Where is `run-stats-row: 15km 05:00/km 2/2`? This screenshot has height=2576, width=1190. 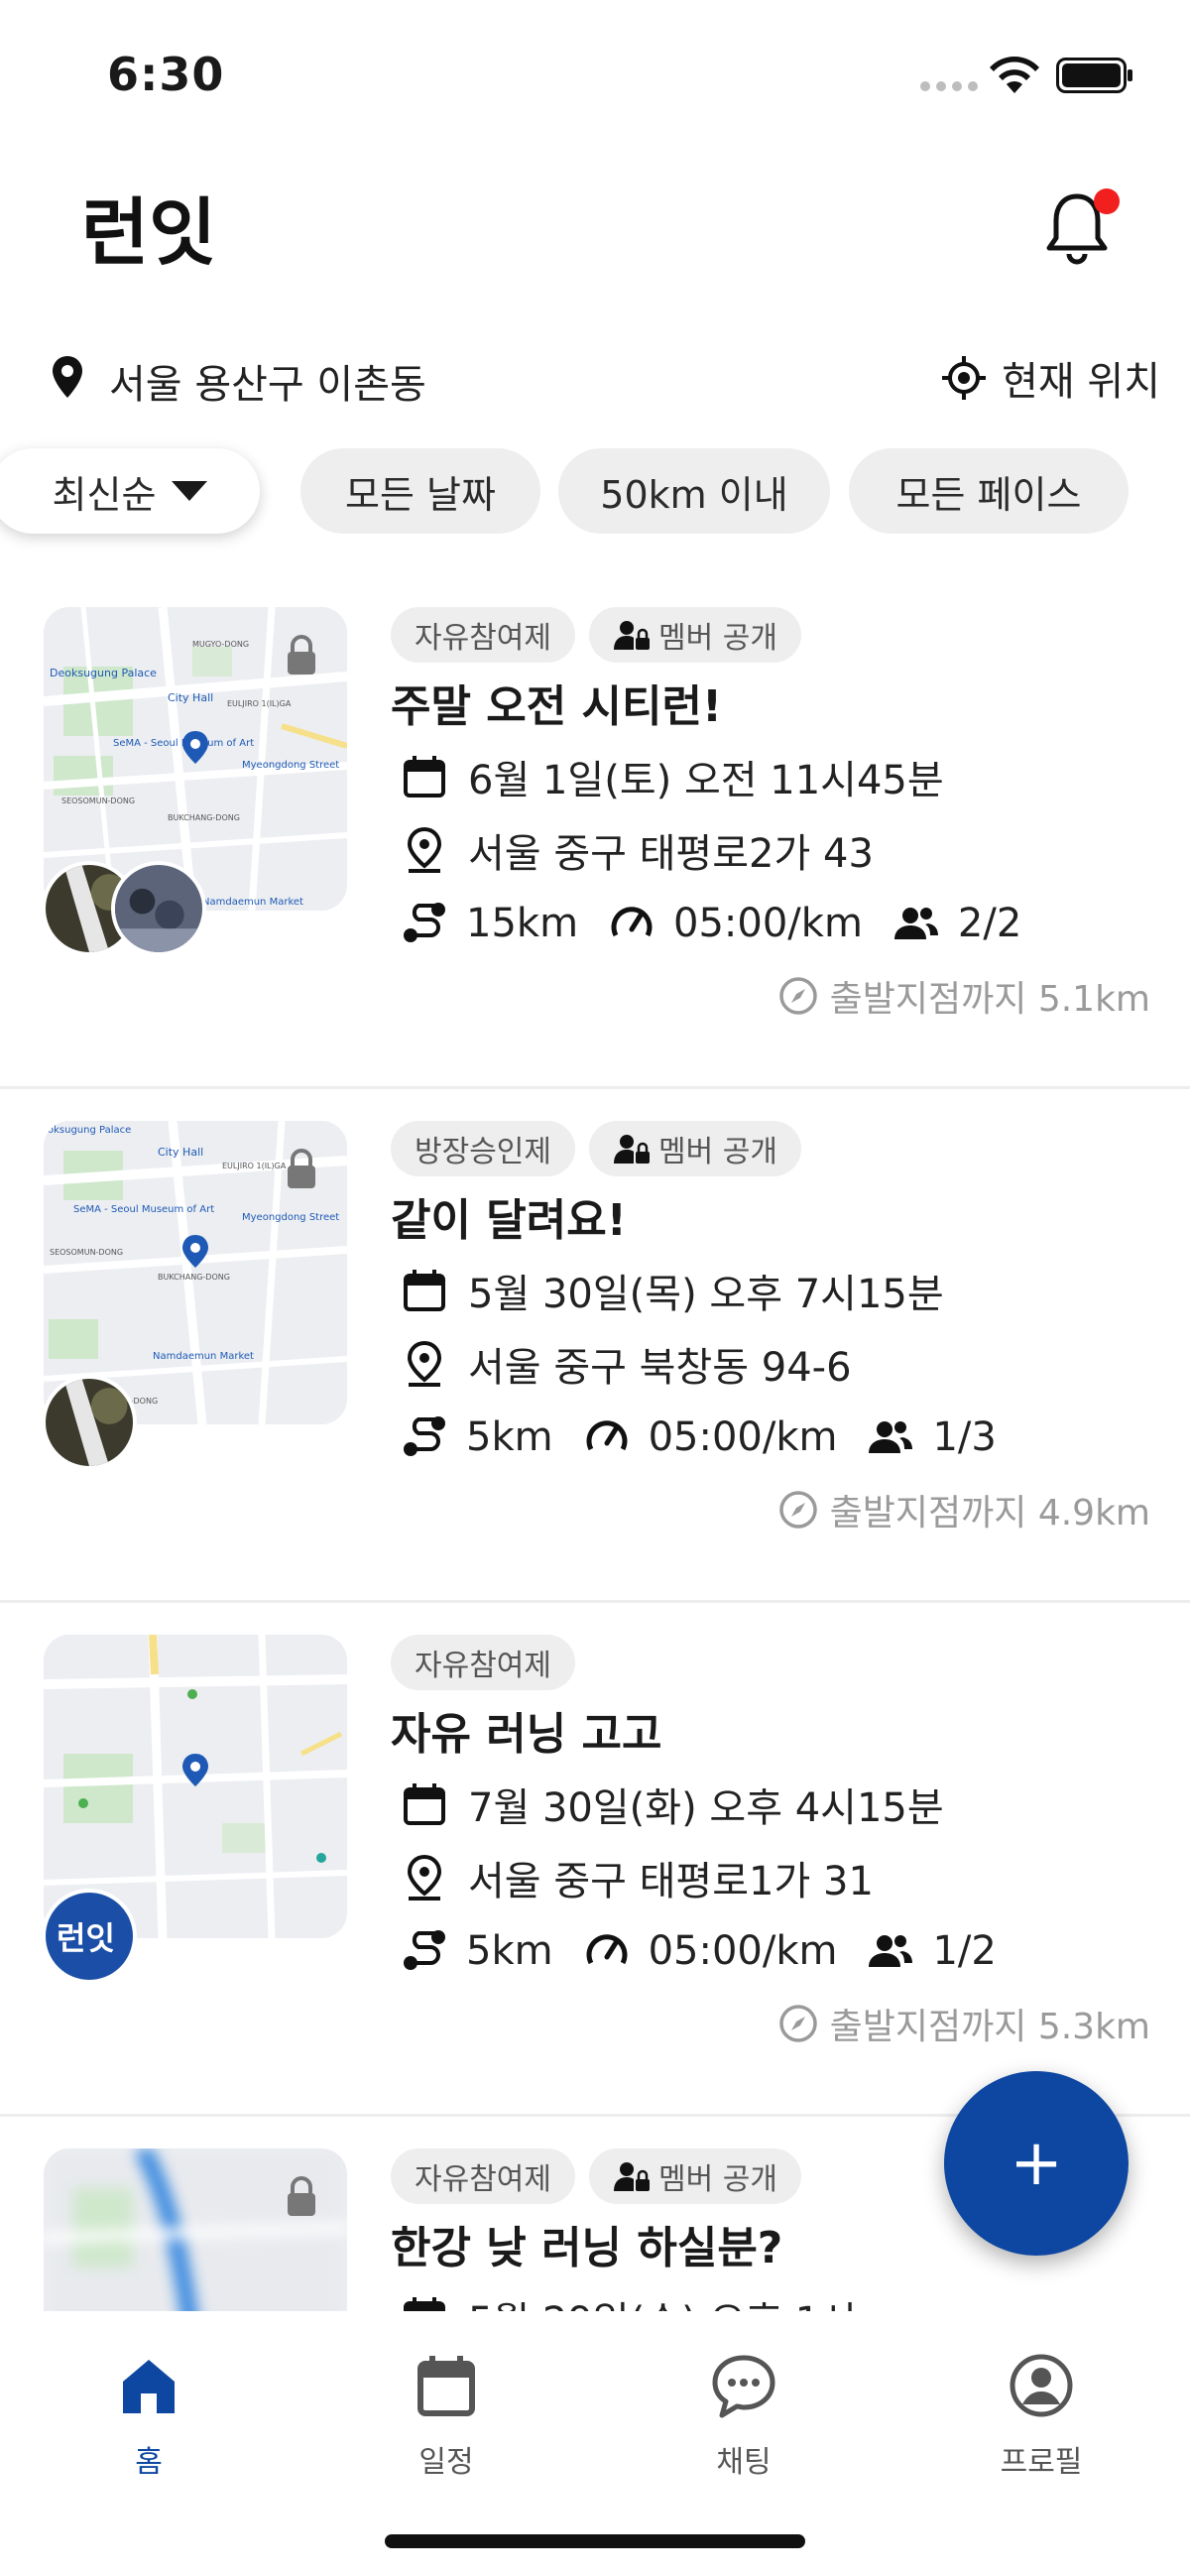 run-stats-row: 15km 05:00/km 2/2 is located at coordinates (782, 923).